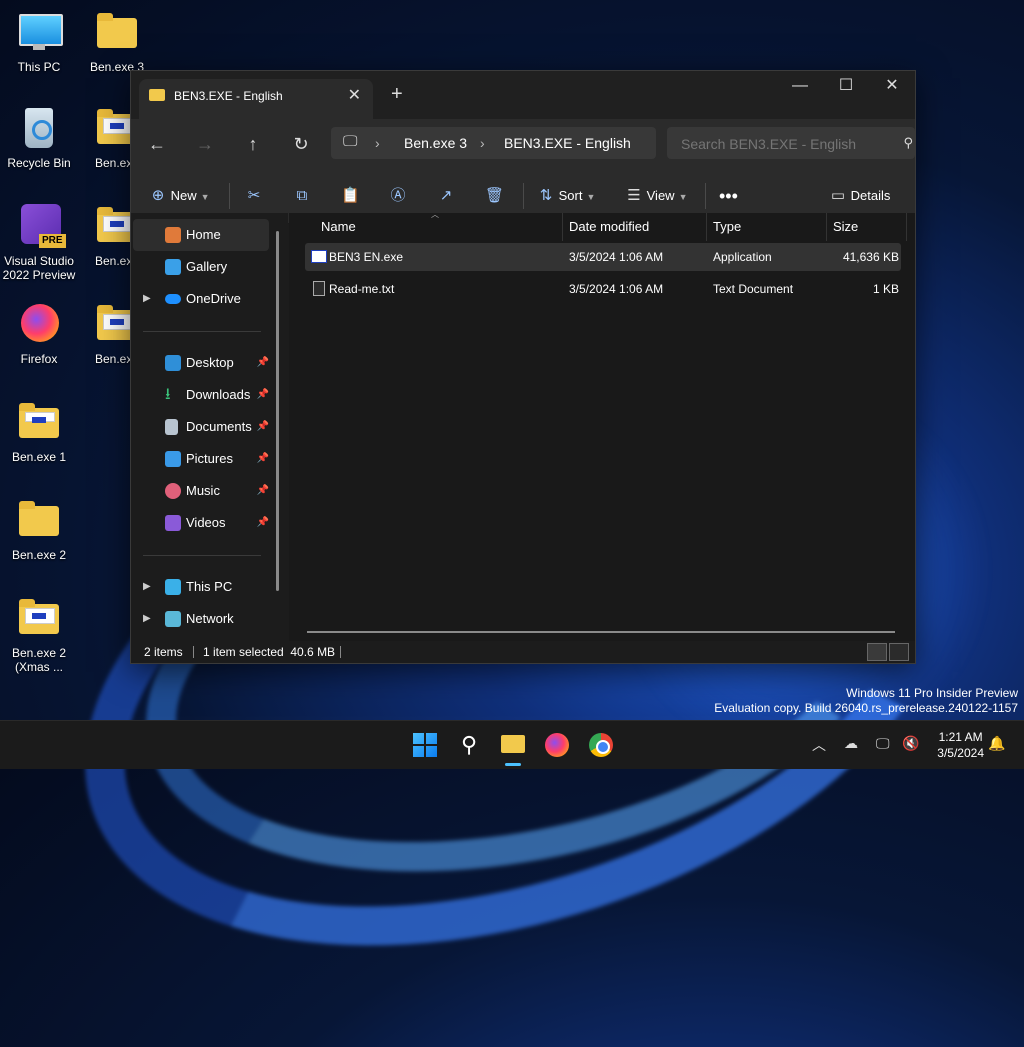 The width and height of the screenshot is (1024, 1047). I want to click on share-button: ↗, so click(446, 196).